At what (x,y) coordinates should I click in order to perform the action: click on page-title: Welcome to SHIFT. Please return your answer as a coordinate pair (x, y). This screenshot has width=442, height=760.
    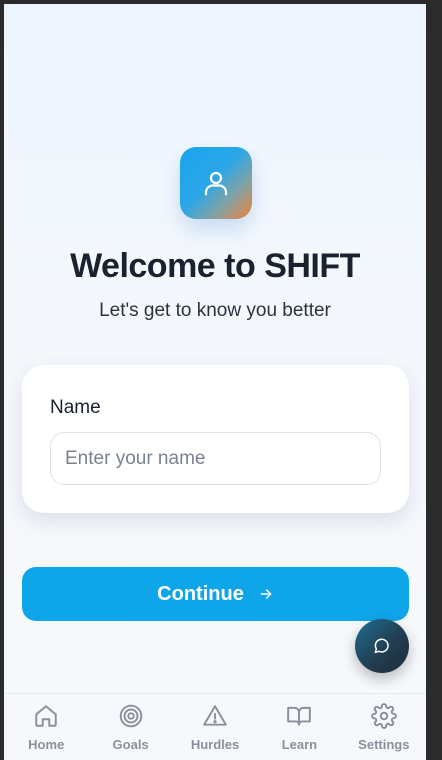
    Looking at the image, I should click on (215, 266).